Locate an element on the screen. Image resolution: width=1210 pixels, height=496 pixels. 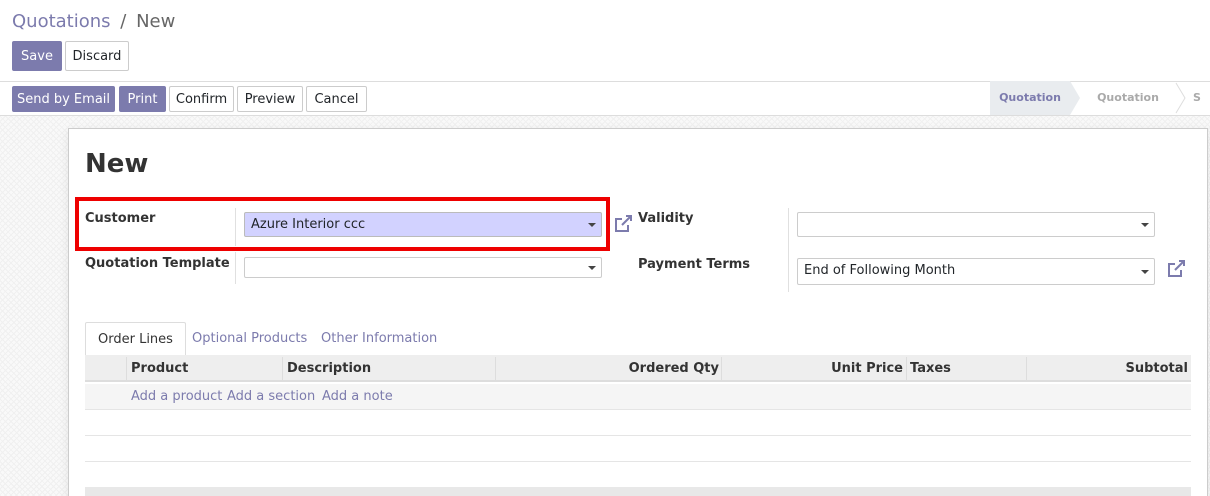
stage-separator is located at coordinates (1180, 98).